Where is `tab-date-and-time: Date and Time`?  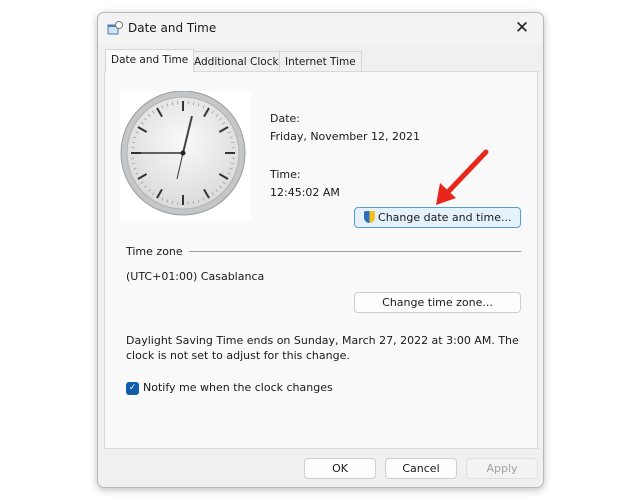
tab-date-and-time: Date and Time is located at coordinates (150, 60).